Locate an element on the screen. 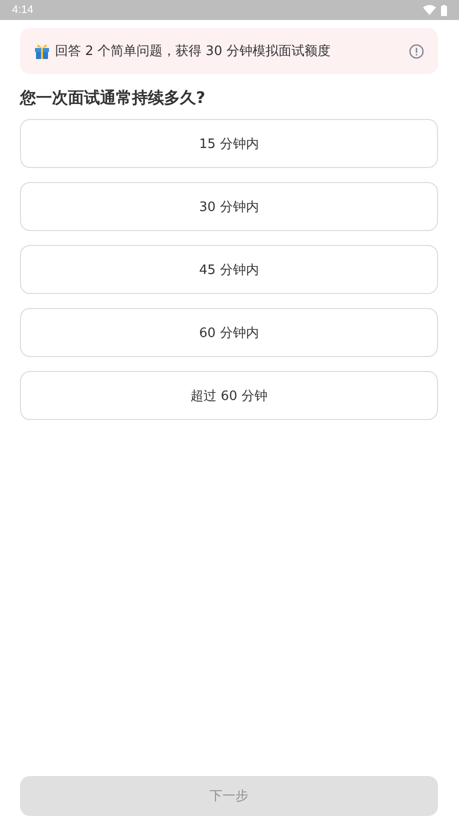  banner-text: 回答 2 个简单问题，获得 30 分钟模拟面试额度 is located at coordinates (193, 51).